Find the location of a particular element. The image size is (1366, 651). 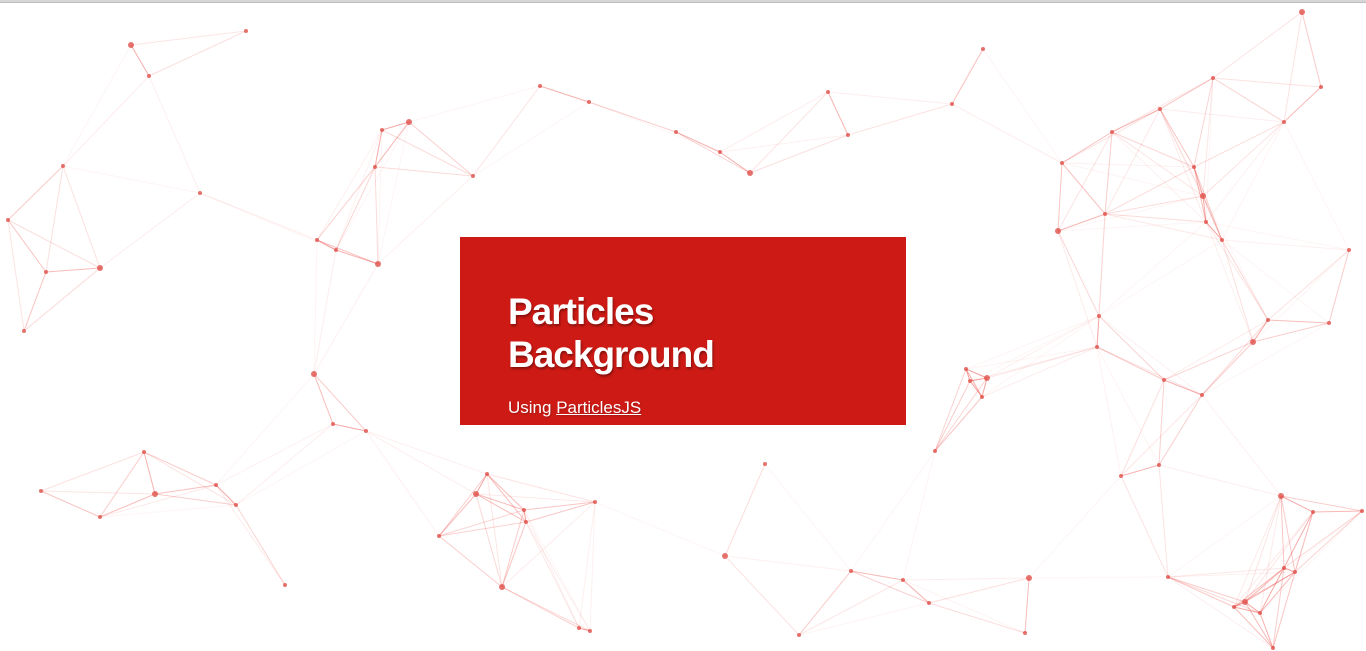

particlesjs-link: ParticlesJS is located at coordinates (598, 407).